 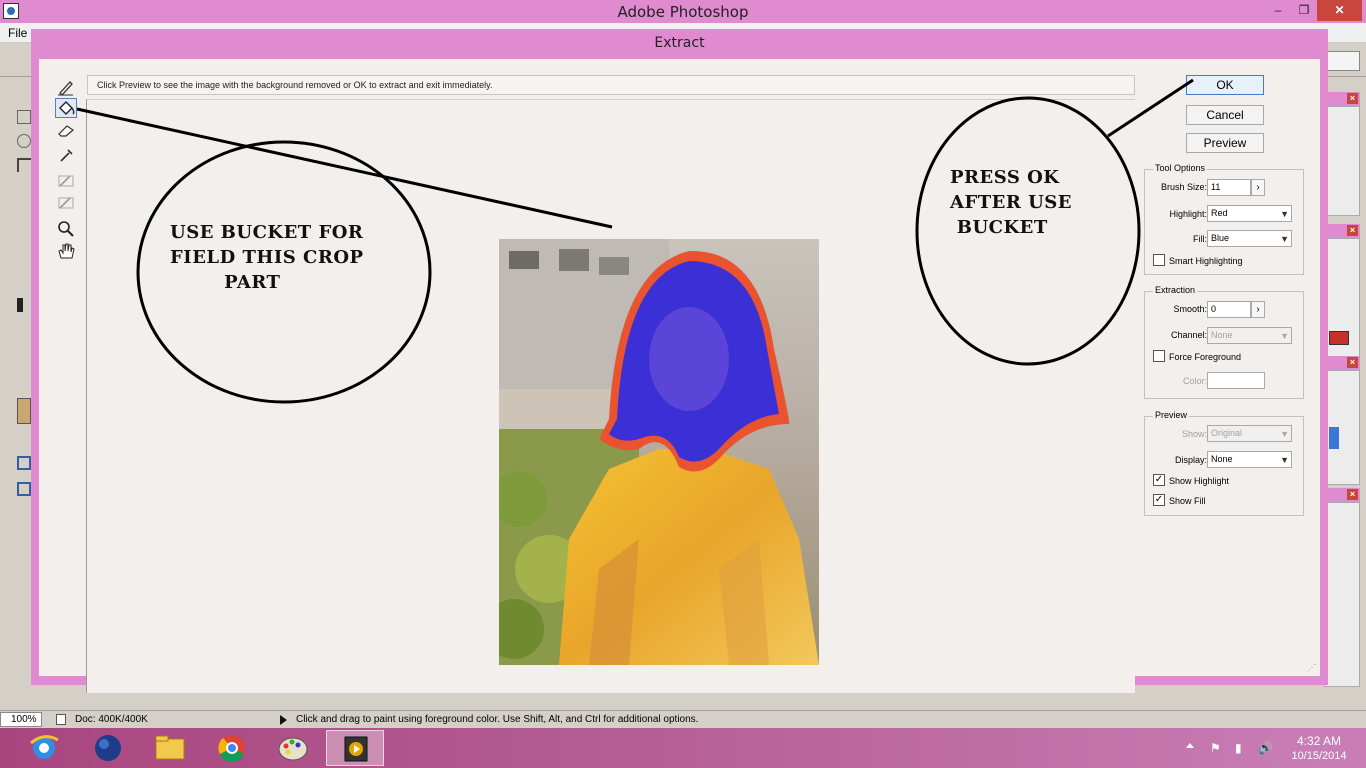 I want to click on clock-time: 4:32 AM, so click(x=1319, y=741).